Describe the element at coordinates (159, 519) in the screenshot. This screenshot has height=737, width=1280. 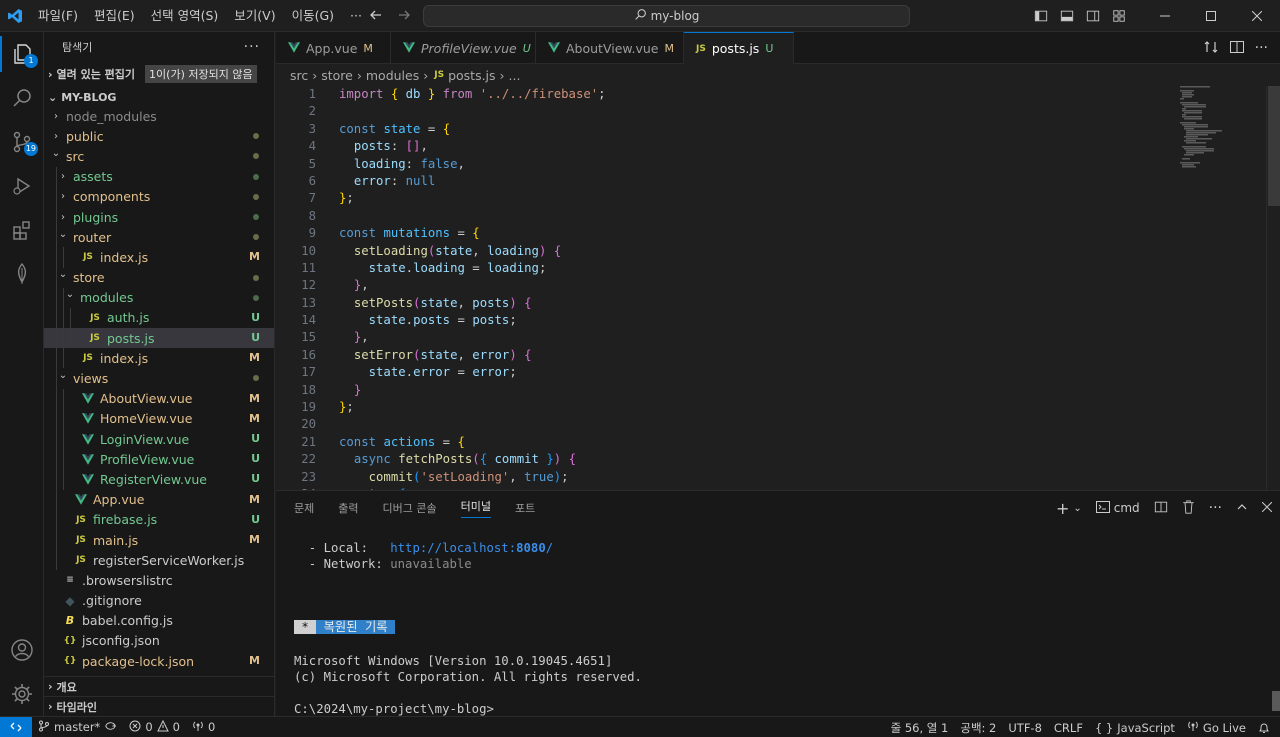
I see `tree-file: JS firebase.js U` at that location.